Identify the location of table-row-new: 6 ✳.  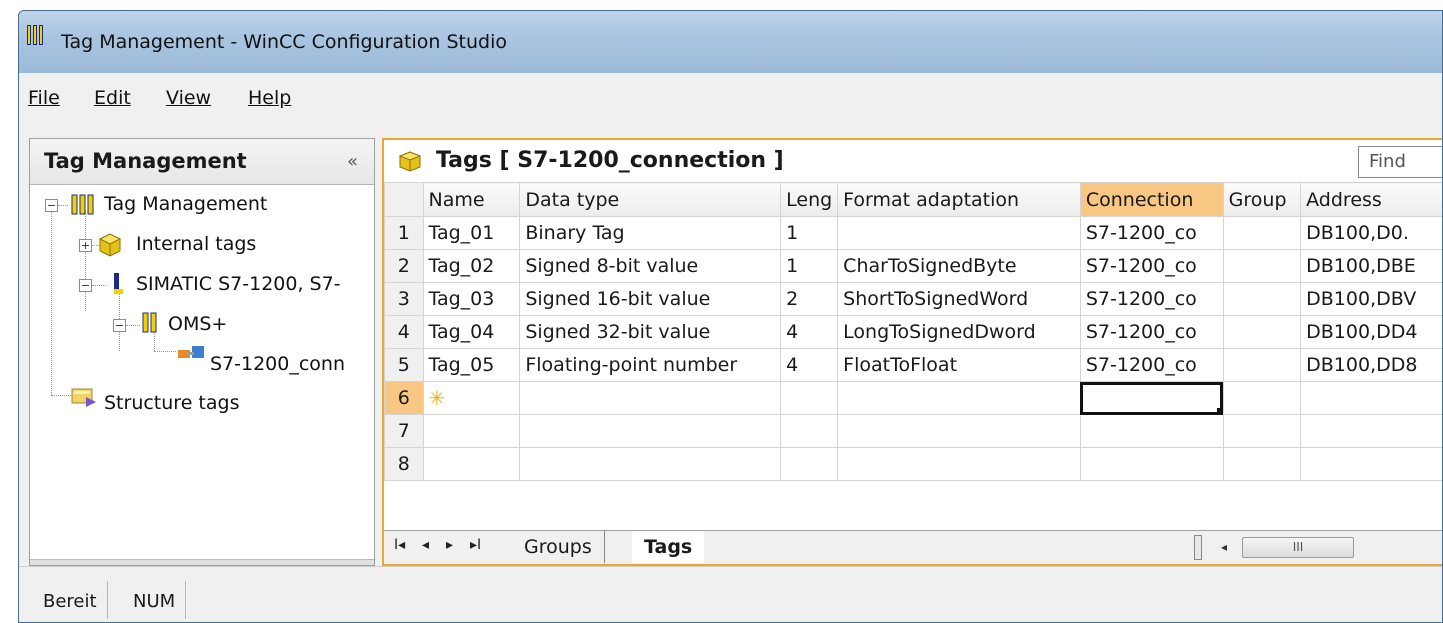
(913, 398).